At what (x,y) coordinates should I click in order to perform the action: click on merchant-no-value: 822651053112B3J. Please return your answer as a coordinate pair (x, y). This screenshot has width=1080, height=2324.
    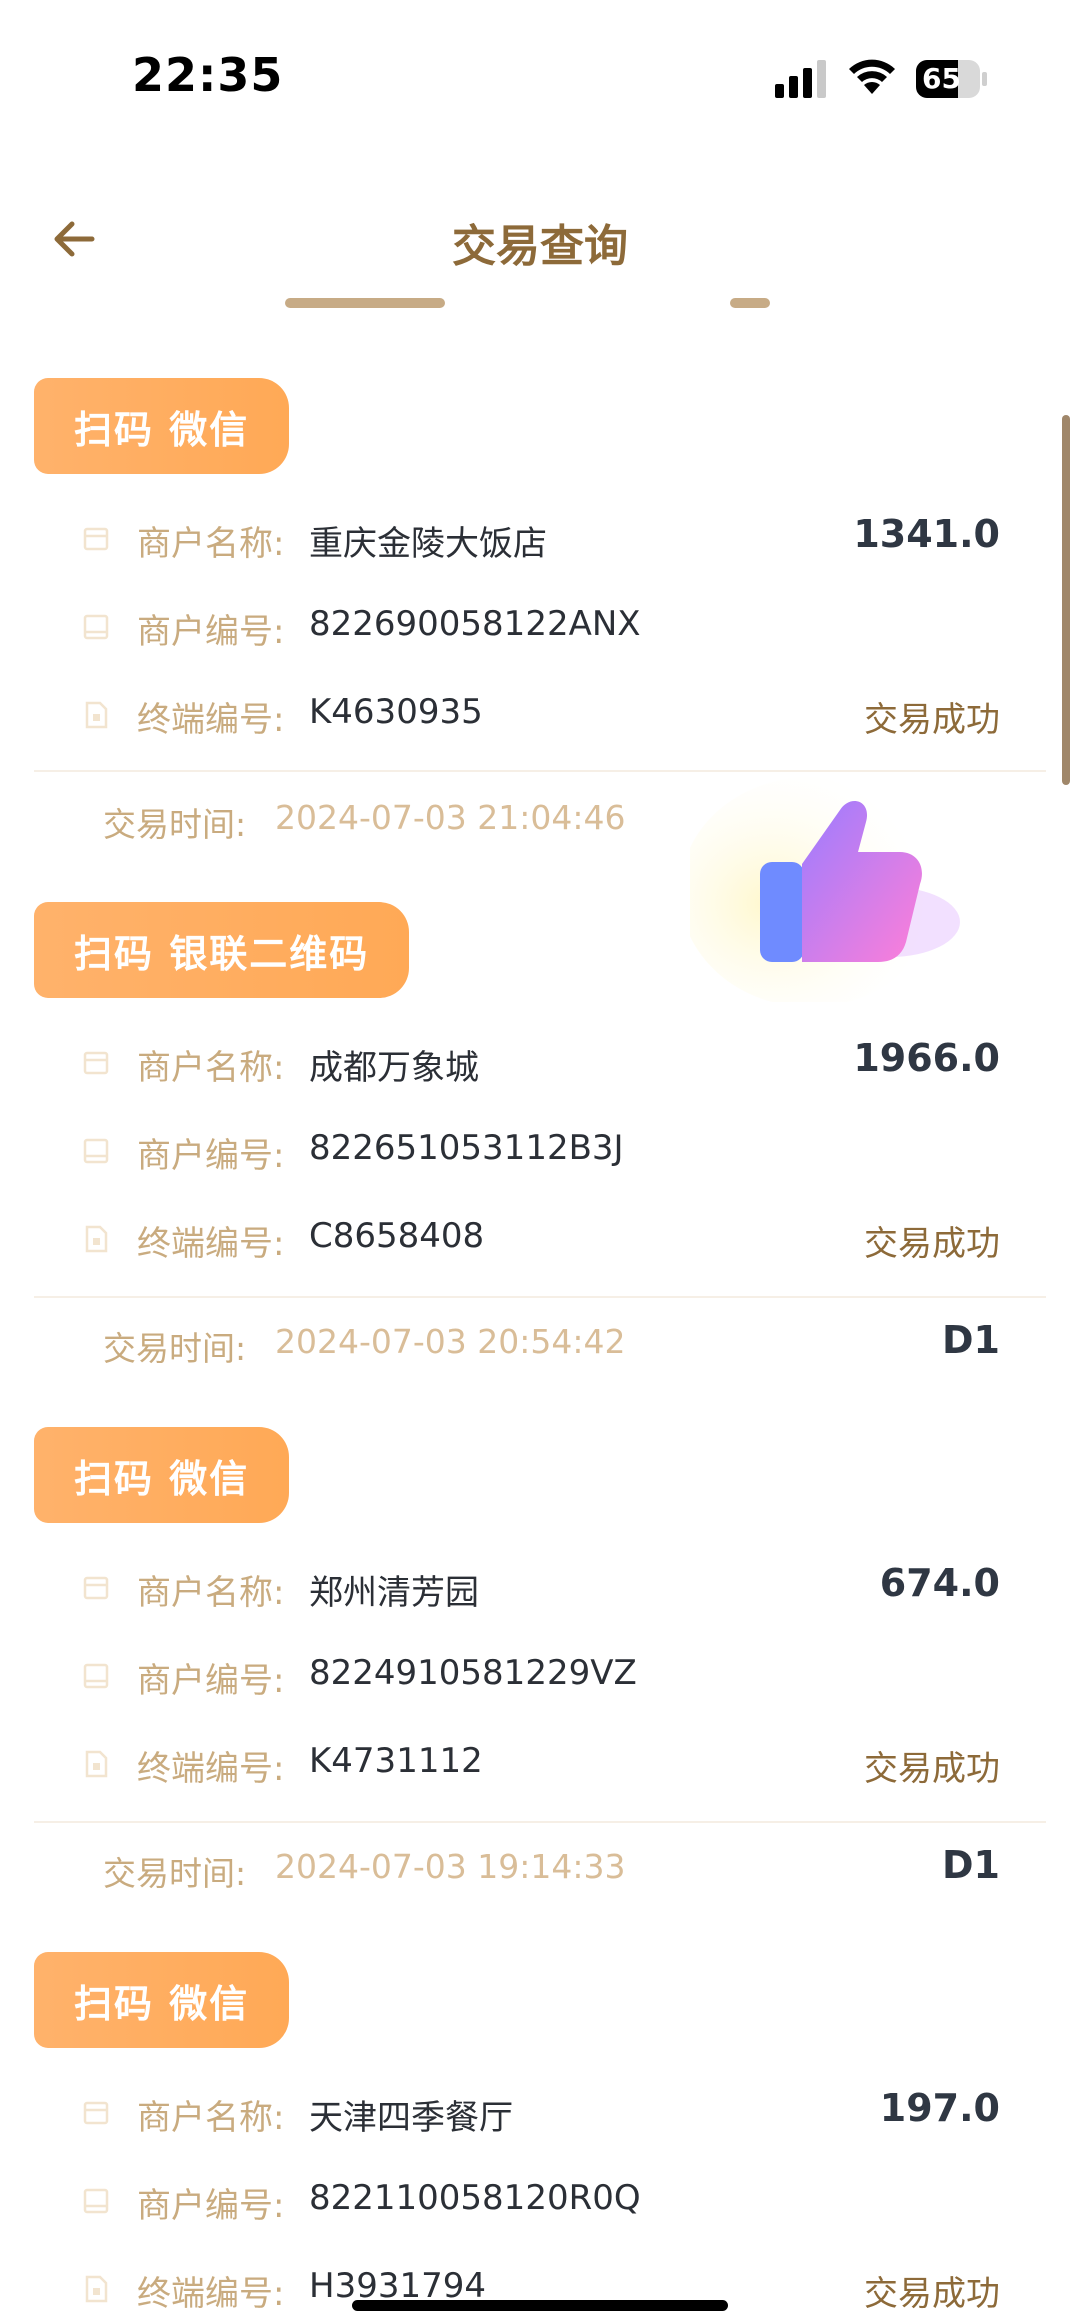
    Looking at the image, I should click on (466, 1148).